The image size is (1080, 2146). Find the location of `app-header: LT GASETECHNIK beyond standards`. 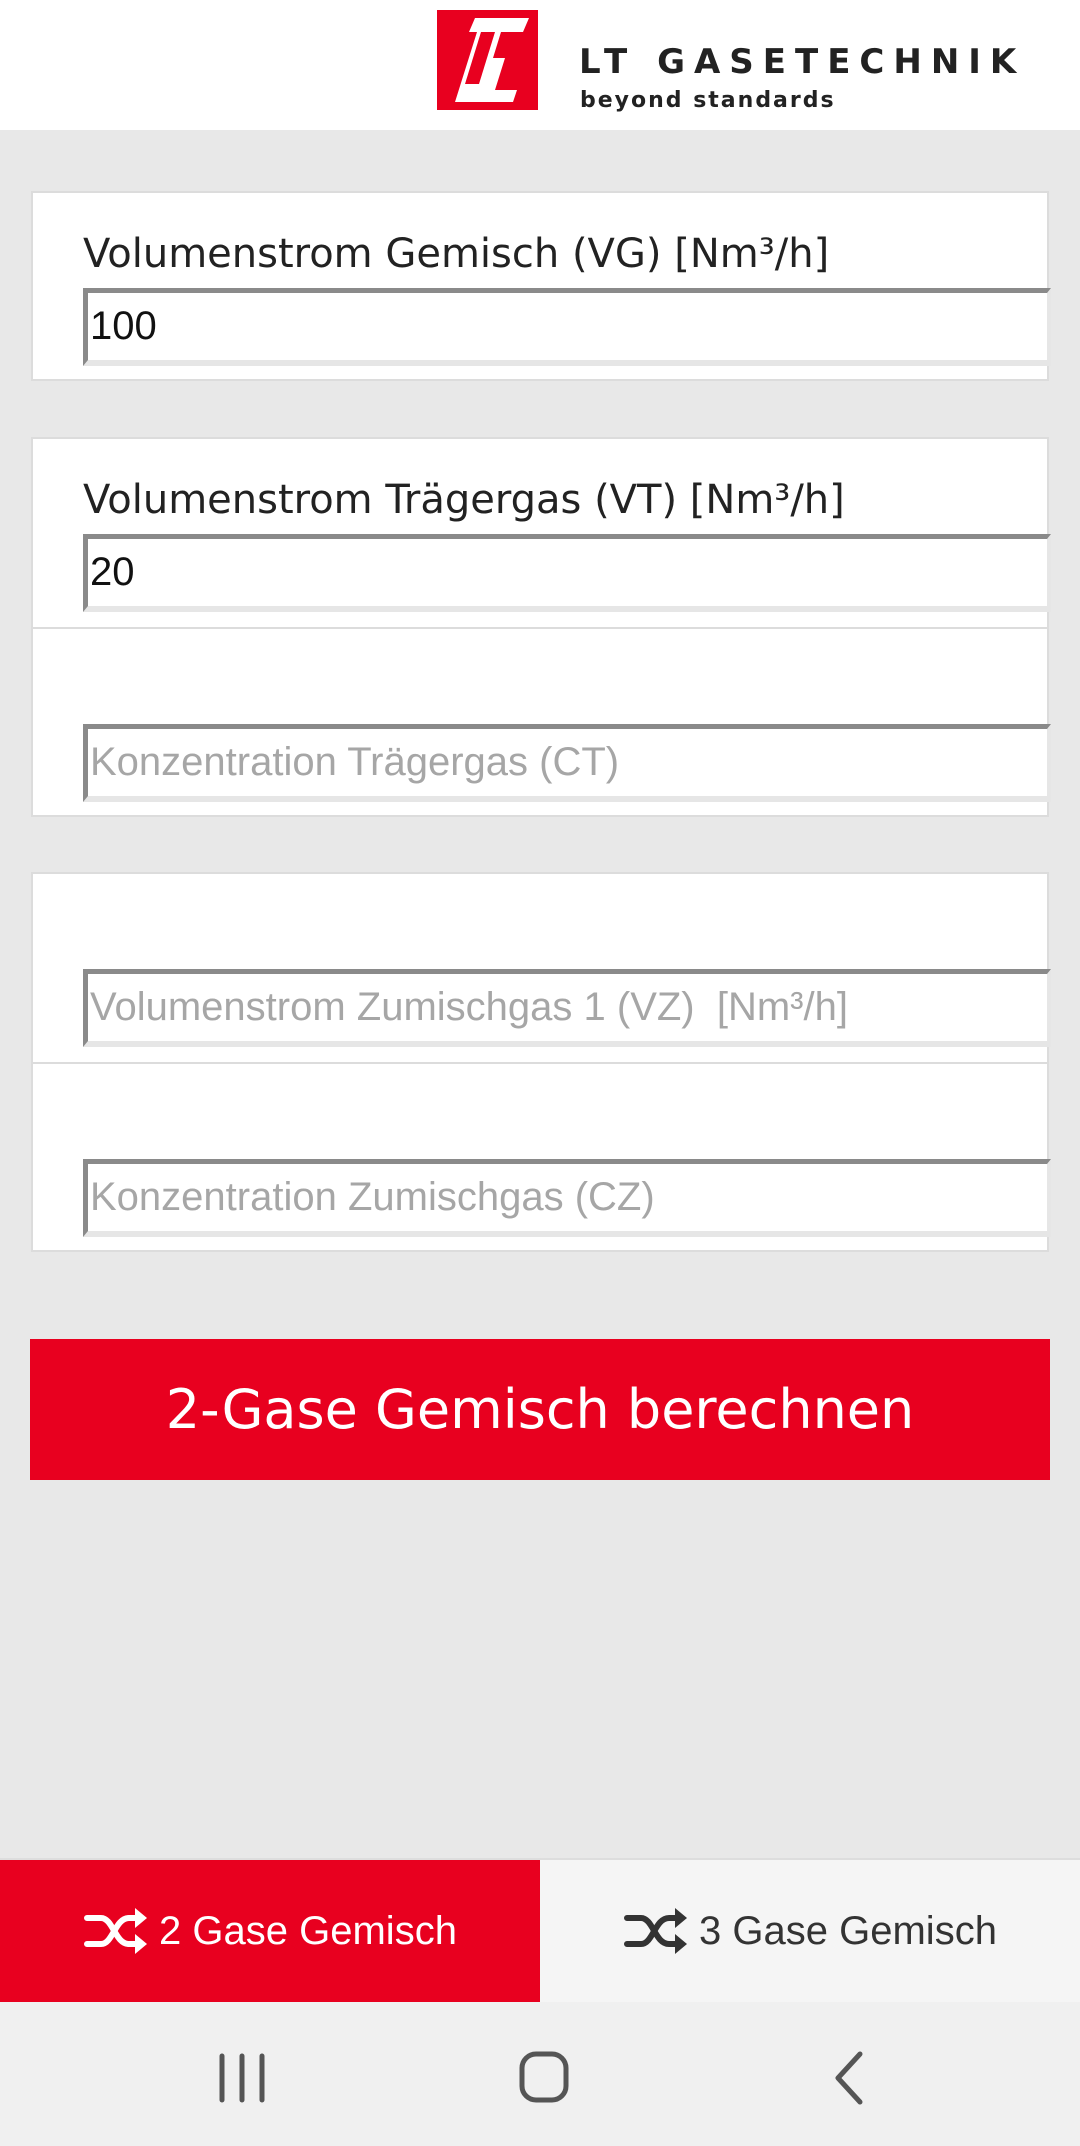

app-header: LT GASETECHNIK beyond standards is located at coordinates (540, 65).